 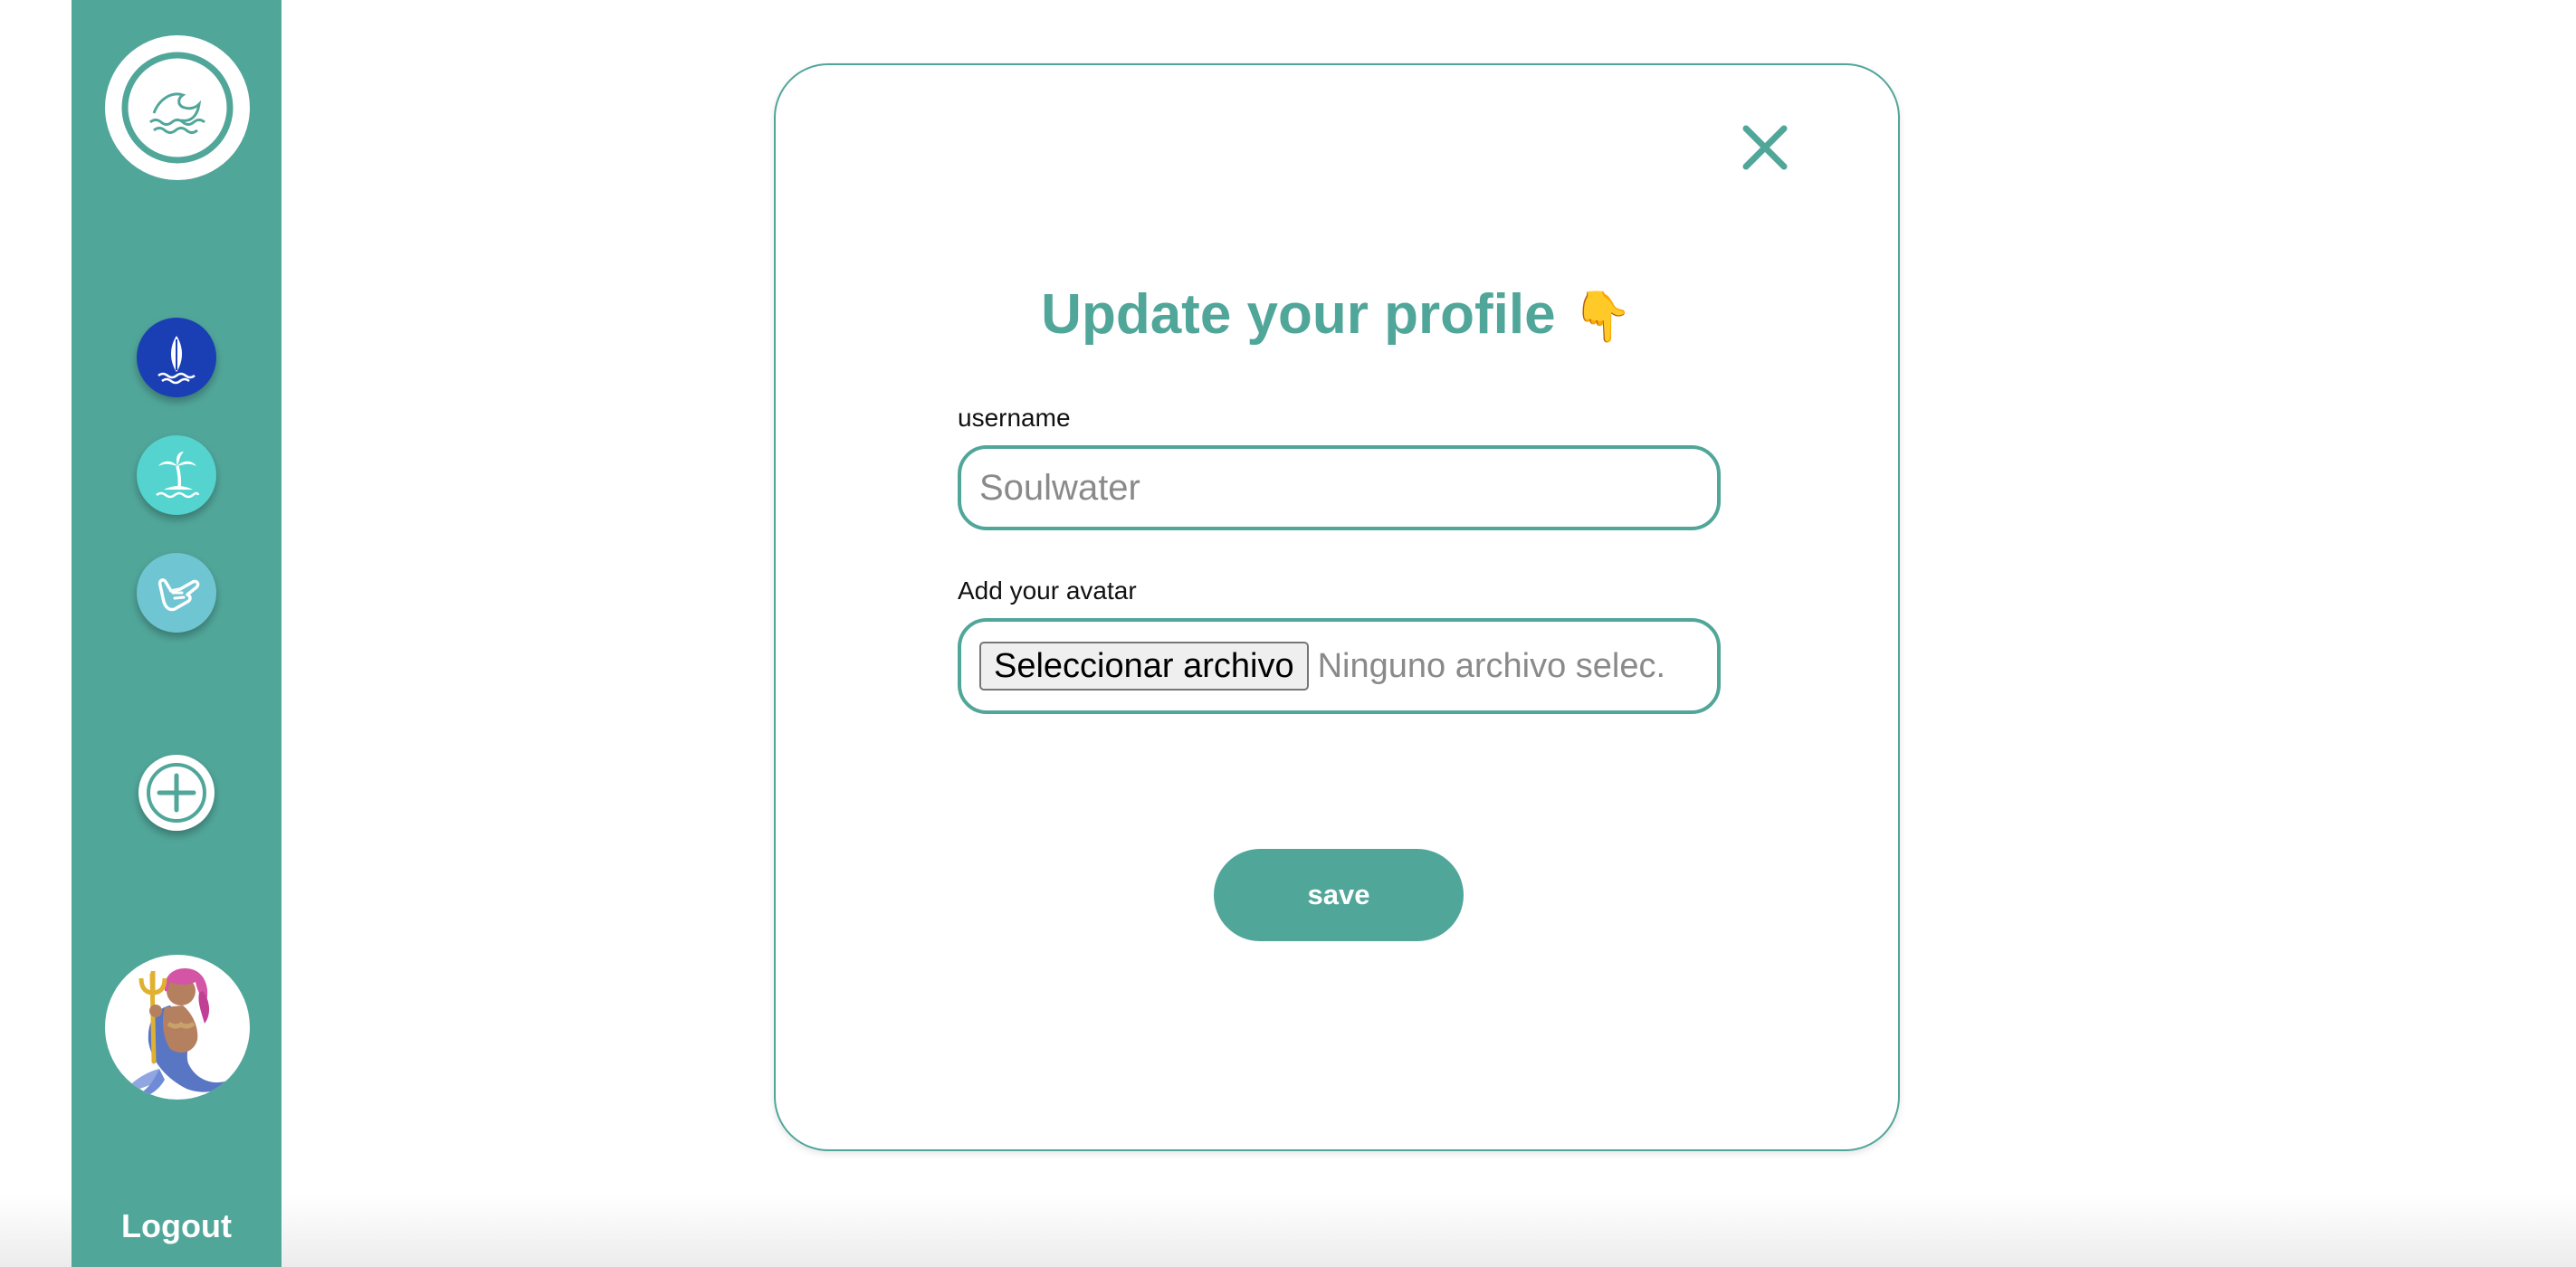 I want to click on wave-icon, so click(x=177, y=108).